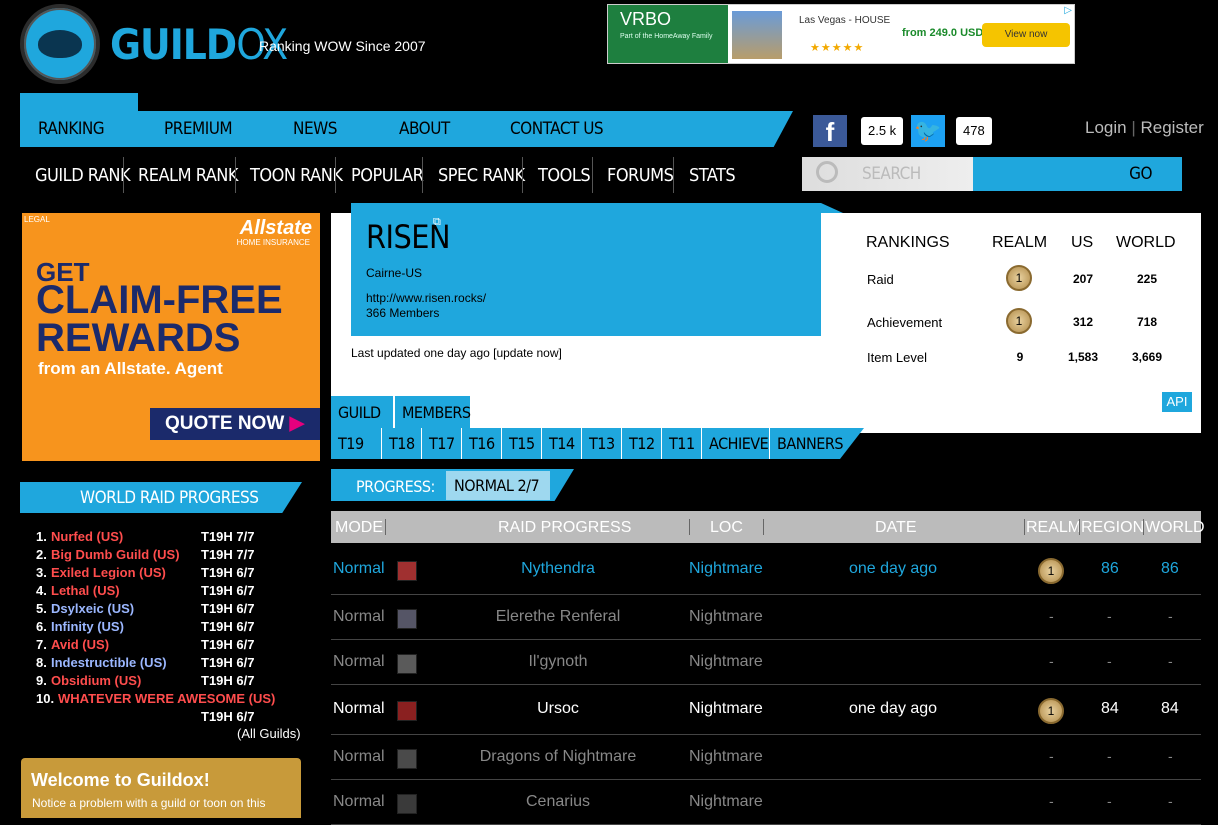 Image resolution: width=1218 pixels, height=825 pixels. What do you see at coordinates (1172, 127) in the screenshot?
I see `register-link: Register` at bounding box center [1172, 127].